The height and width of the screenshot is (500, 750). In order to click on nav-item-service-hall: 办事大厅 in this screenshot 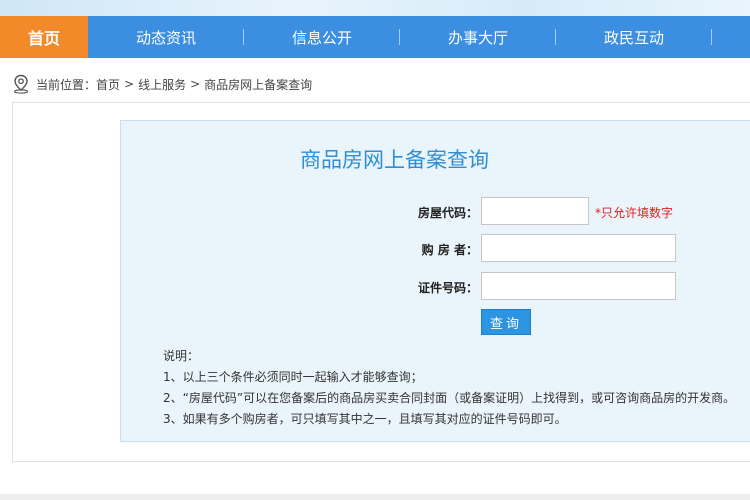, I will do `click(478, 37)`.